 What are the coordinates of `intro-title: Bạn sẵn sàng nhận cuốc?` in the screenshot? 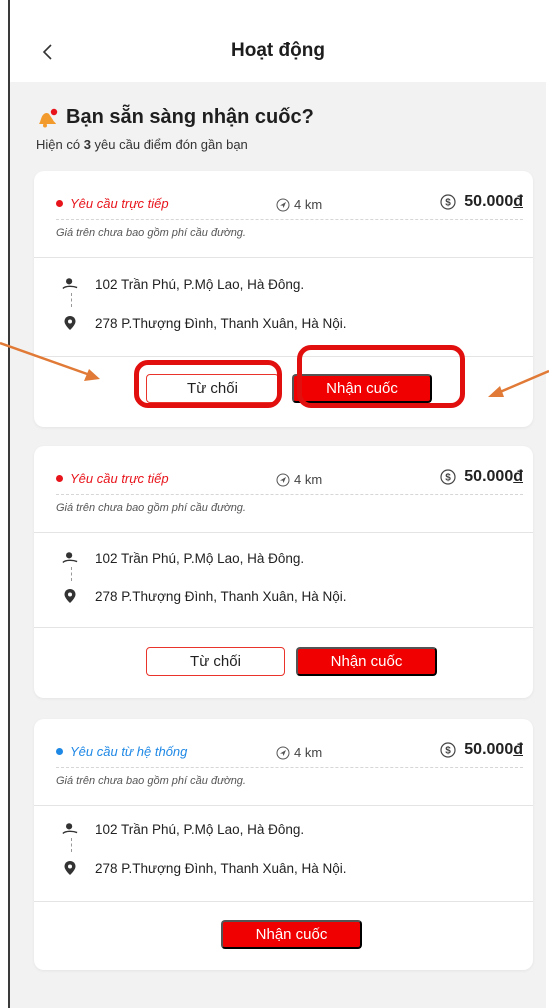 It's located at (190, 117).